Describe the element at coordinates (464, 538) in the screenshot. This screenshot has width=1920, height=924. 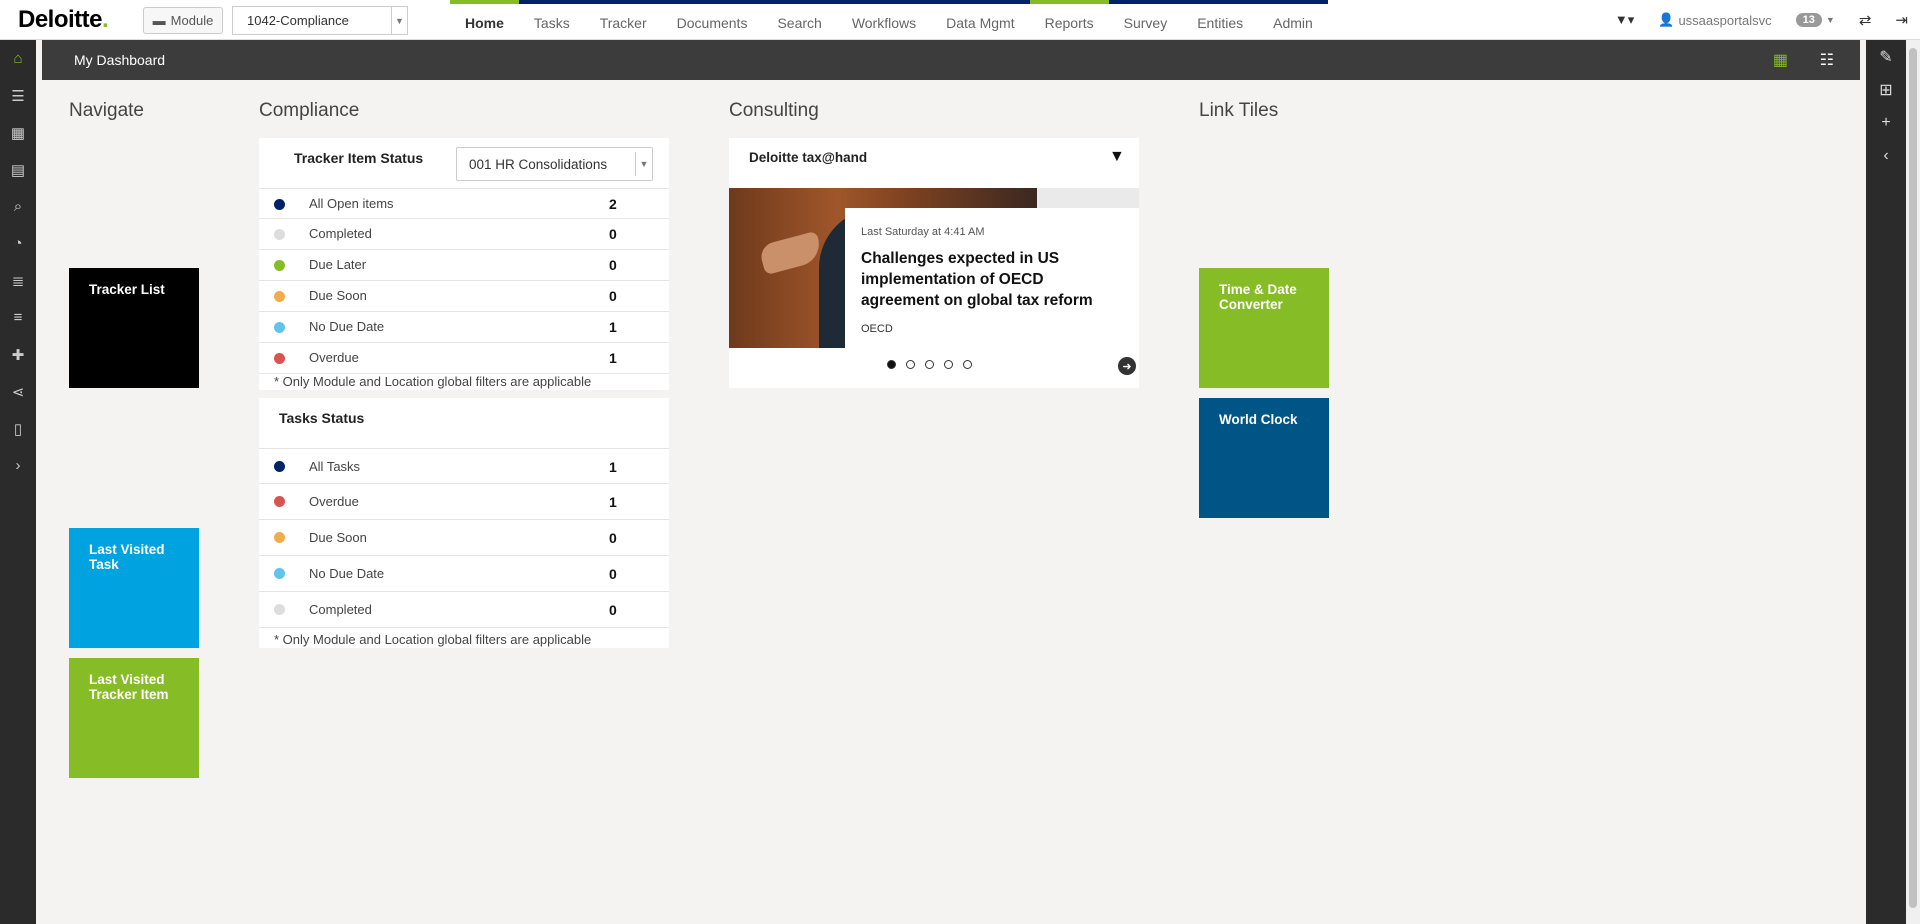
I see `task-row: Due Soon 0` at that location.